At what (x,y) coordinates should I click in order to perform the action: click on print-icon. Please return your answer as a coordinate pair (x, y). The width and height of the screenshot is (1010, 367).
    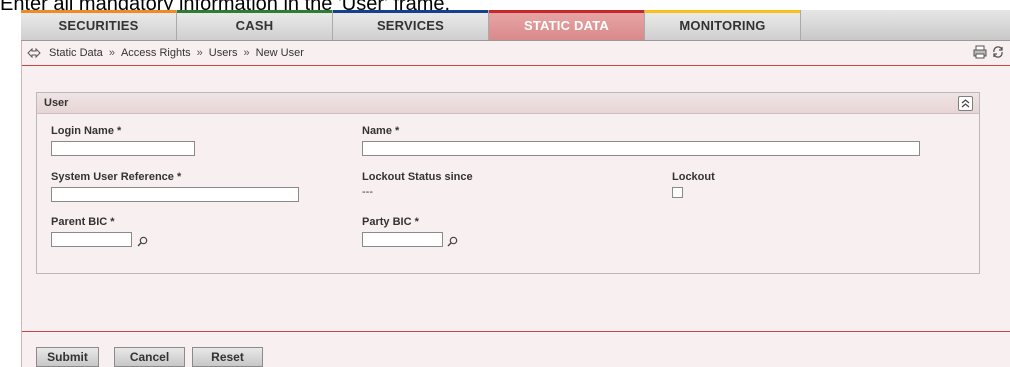
    Looking at the image, I should click on (980, 52).